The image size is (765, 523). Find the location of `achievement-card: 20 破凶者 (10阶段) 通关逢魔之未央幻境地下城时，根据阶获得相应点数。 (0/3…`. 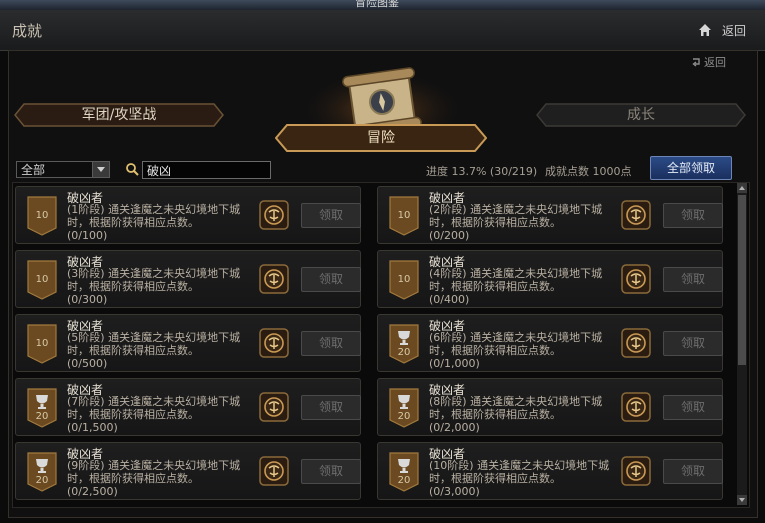

achievement-card: 20 破凶者 (10阶段) 通关逢魔之未央幻境地下城时，根据阶获得相应点数。 (0/3… is located at coordinates (550, 471).